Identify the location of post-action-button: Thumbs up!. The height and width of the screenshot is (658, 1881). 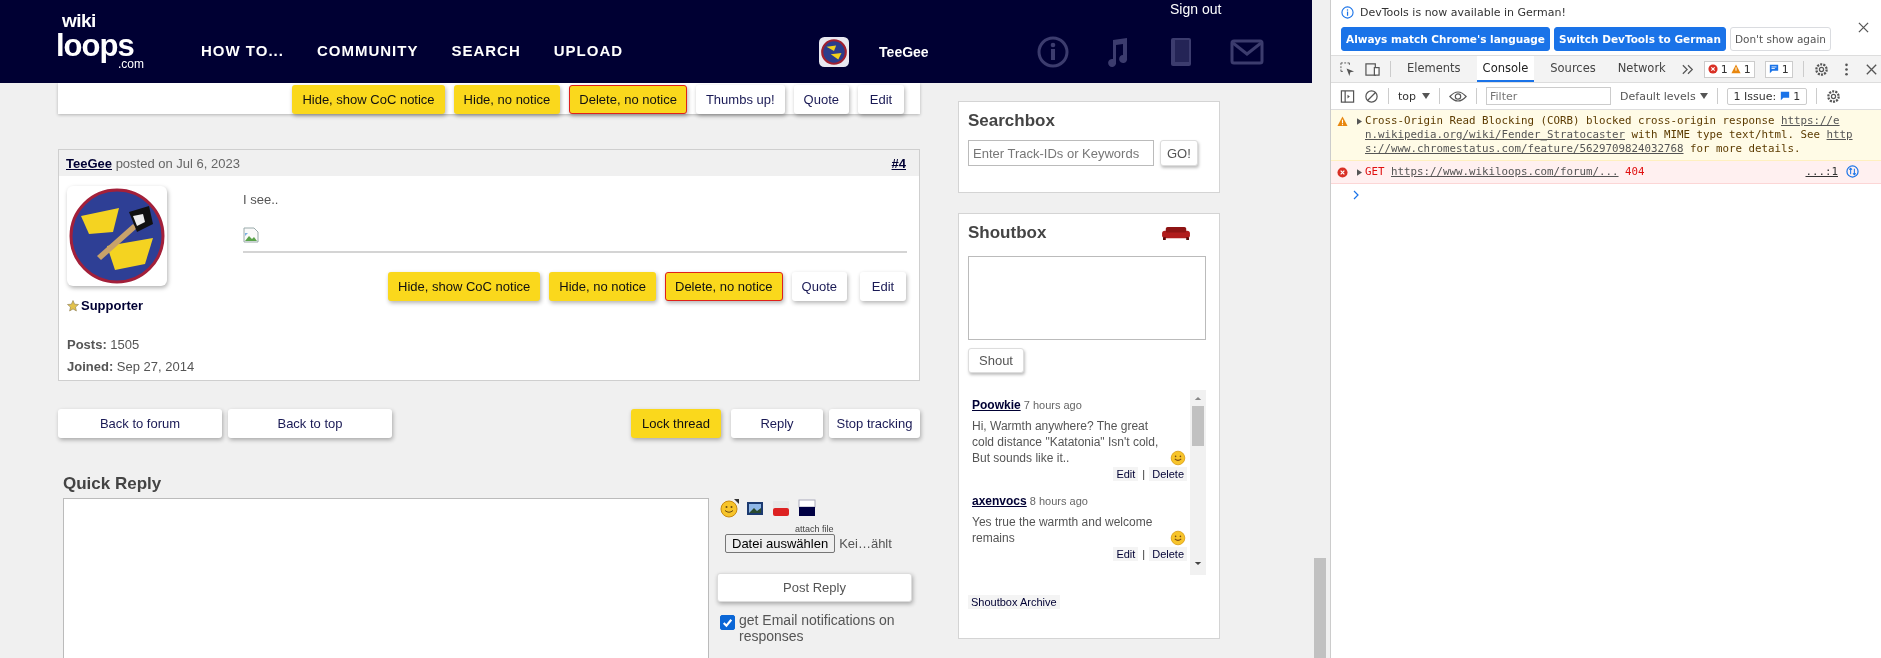
(740, 99).